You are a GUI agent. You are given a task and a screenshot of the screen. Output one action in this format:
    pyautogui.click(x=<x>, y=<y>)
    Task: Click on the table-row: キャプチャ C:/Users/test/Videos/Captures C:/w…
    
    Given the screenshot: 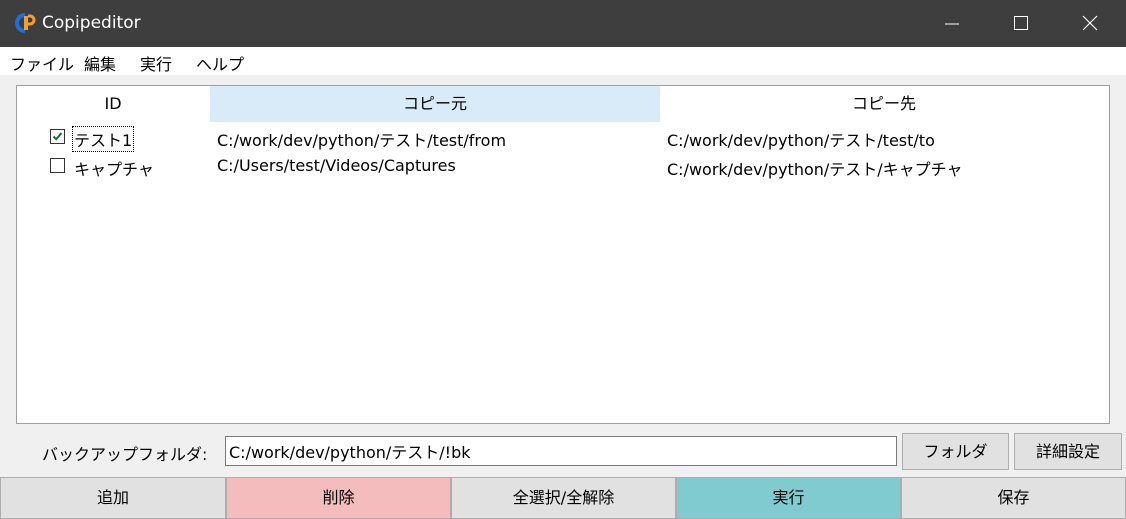 What is the action you would take?
    pyautogui.click(x=562, y=167)
    